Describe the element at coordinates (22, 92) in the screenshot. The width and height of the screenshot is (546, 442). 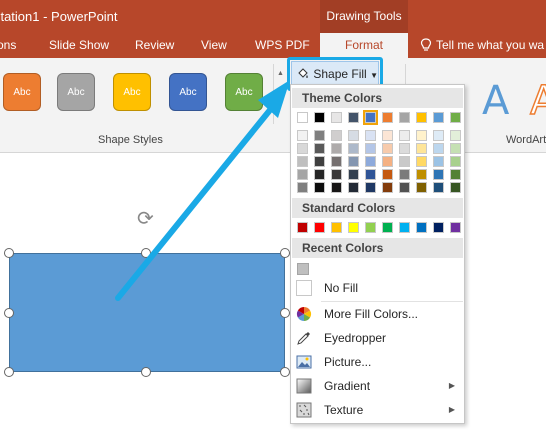
I see `shape-style-orange: Abc` at that location.